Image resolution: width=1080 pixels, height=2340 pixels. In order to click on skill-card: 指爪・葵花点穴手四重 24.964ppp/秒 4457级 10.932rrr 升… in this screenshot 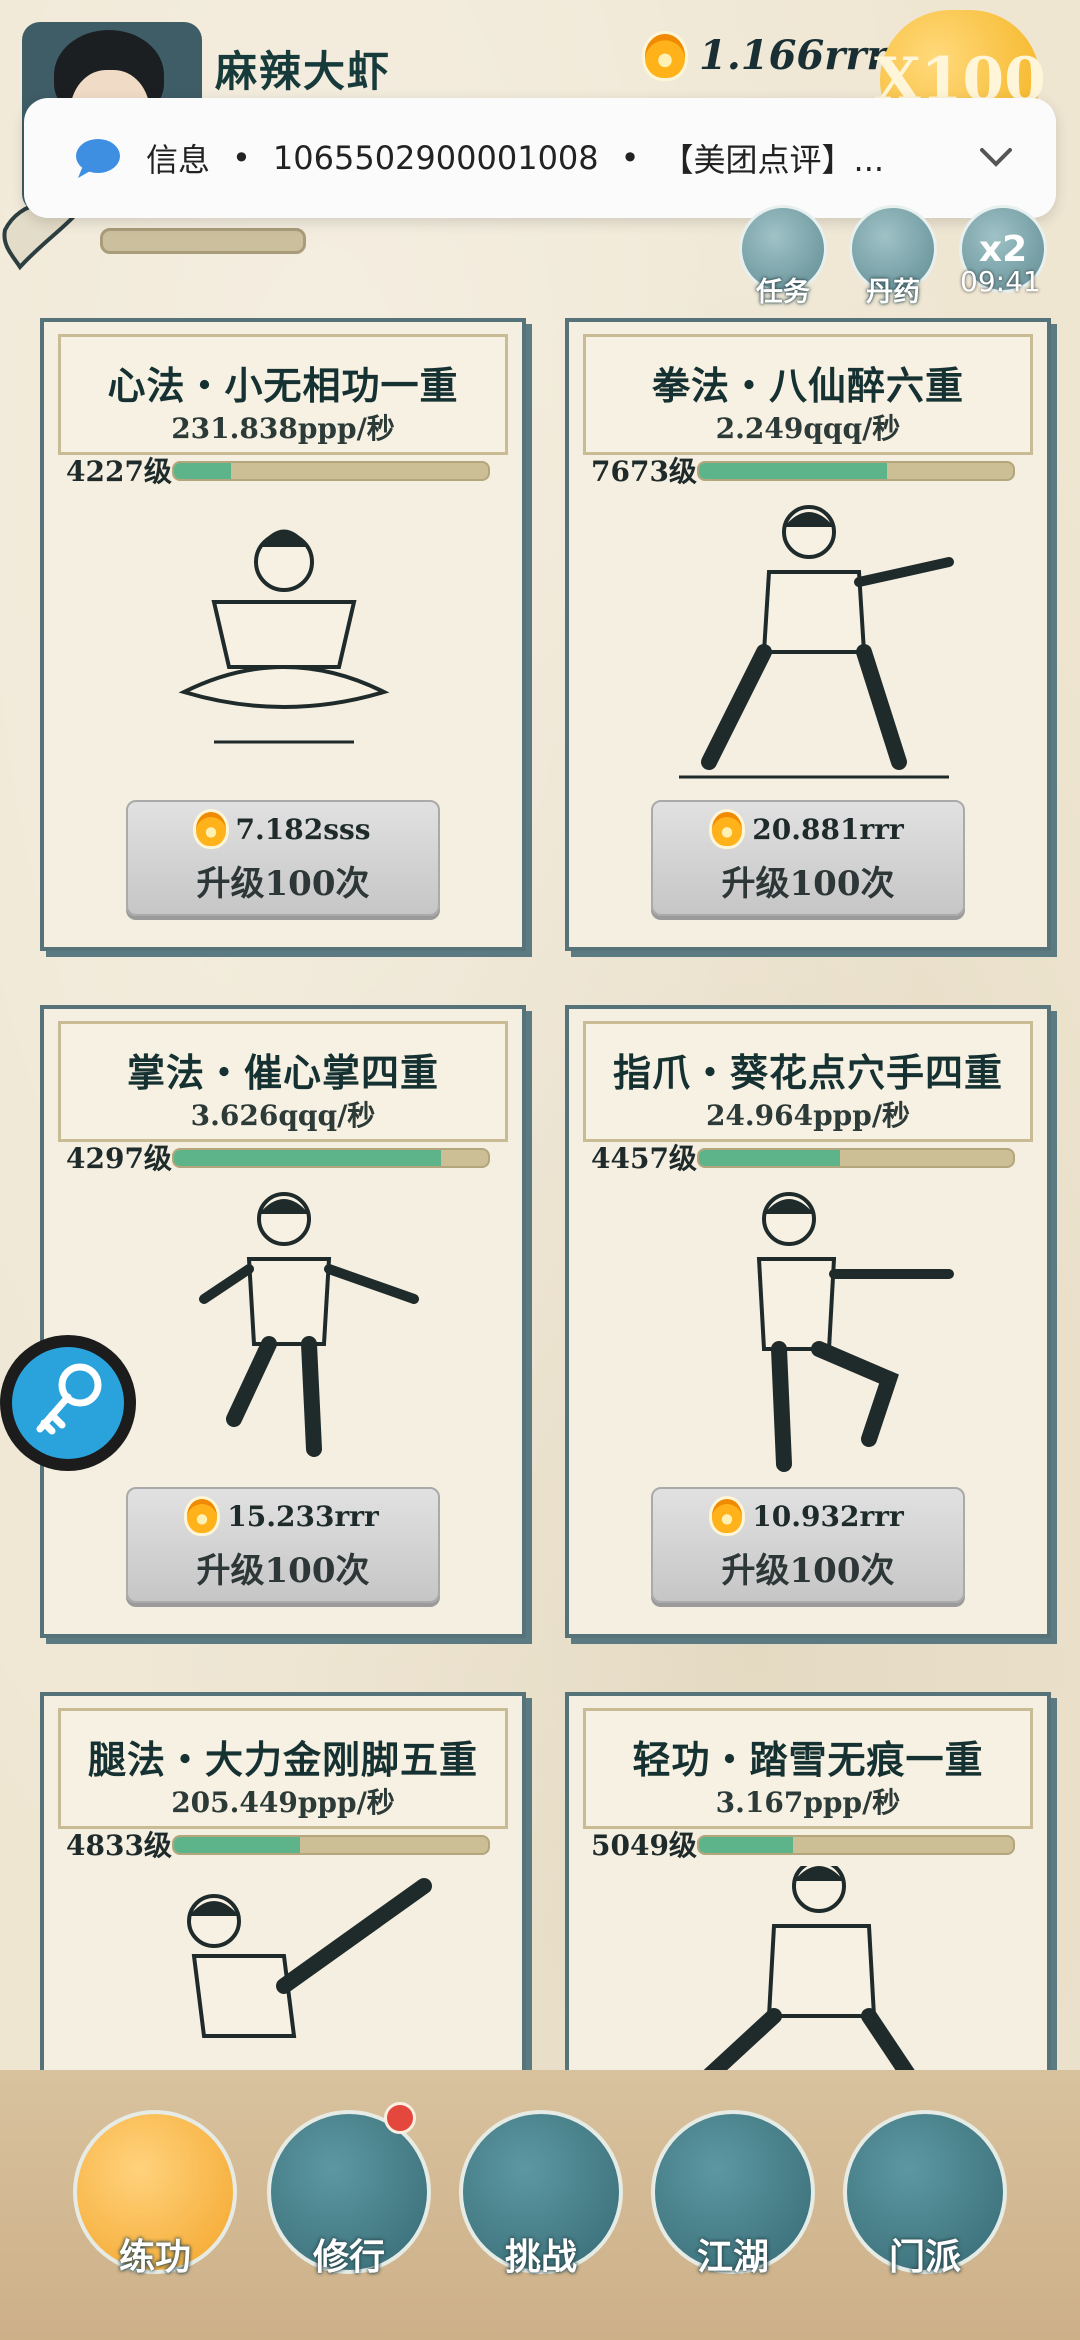, I will do `click(808, 1321)`.